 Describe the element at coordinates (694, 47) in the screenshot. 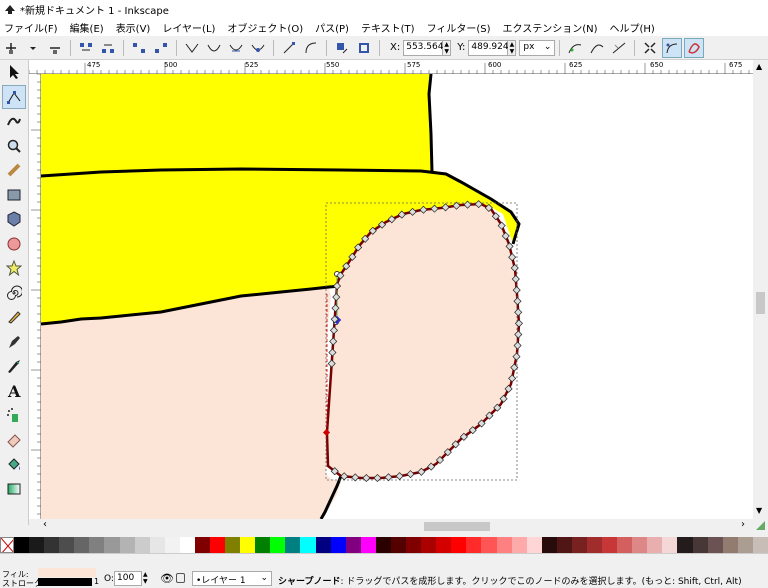

I see `show-path-outline-icon` at that location.